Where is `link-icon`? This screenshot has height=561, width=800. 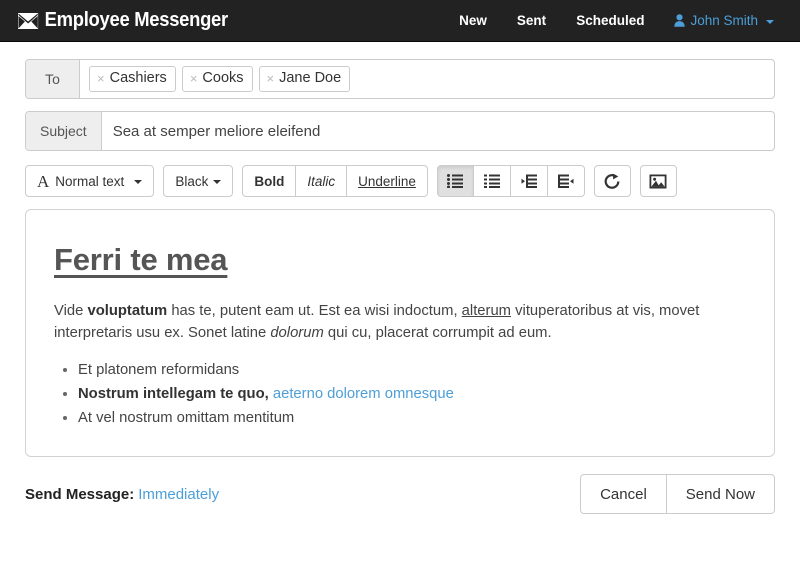
link-icon is located at coordinates (612, 181).